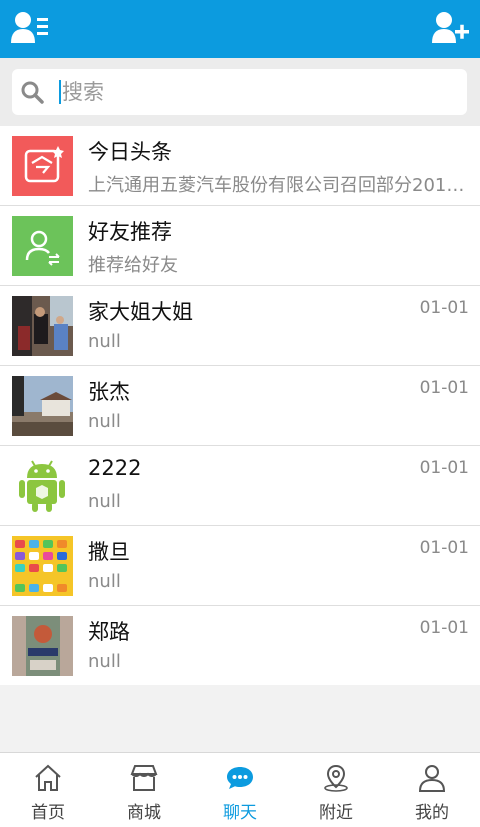 The width and height of the screenshot is (480, 827). Describe the element at coordinates (432, 778) in the screenshot. I see `profile-icon` at that location.